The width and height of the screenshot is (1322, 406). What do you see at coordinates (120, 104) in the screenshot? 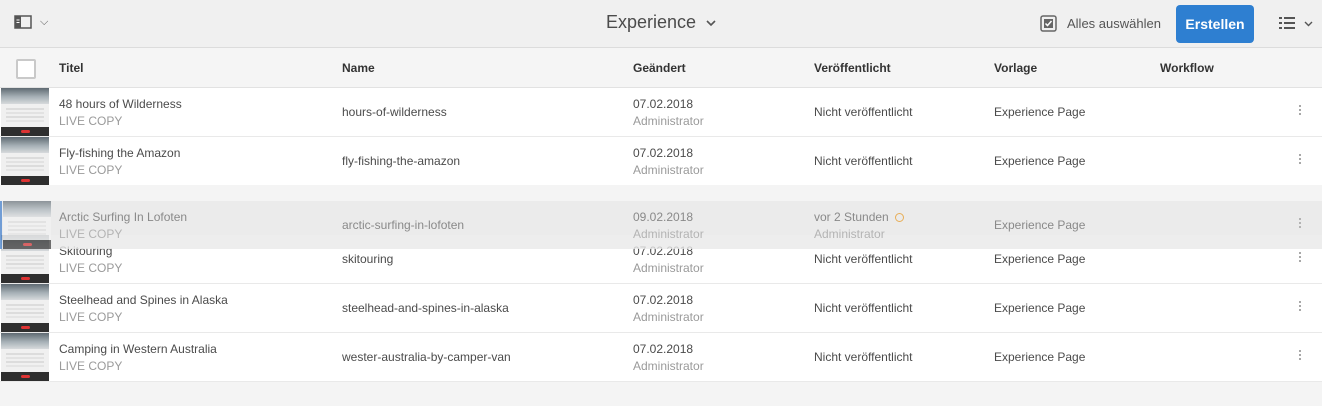
I see `row-title: 48 hours of Wilderness` at bounding box center [120, 104].